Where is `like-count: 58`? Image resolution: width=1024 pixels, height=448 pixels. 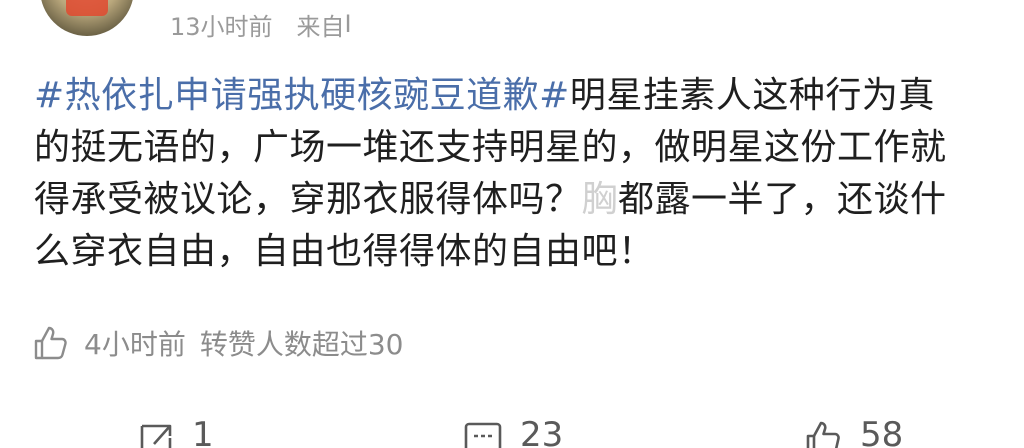
like-count: 58 is located at coordinates (882, 431).